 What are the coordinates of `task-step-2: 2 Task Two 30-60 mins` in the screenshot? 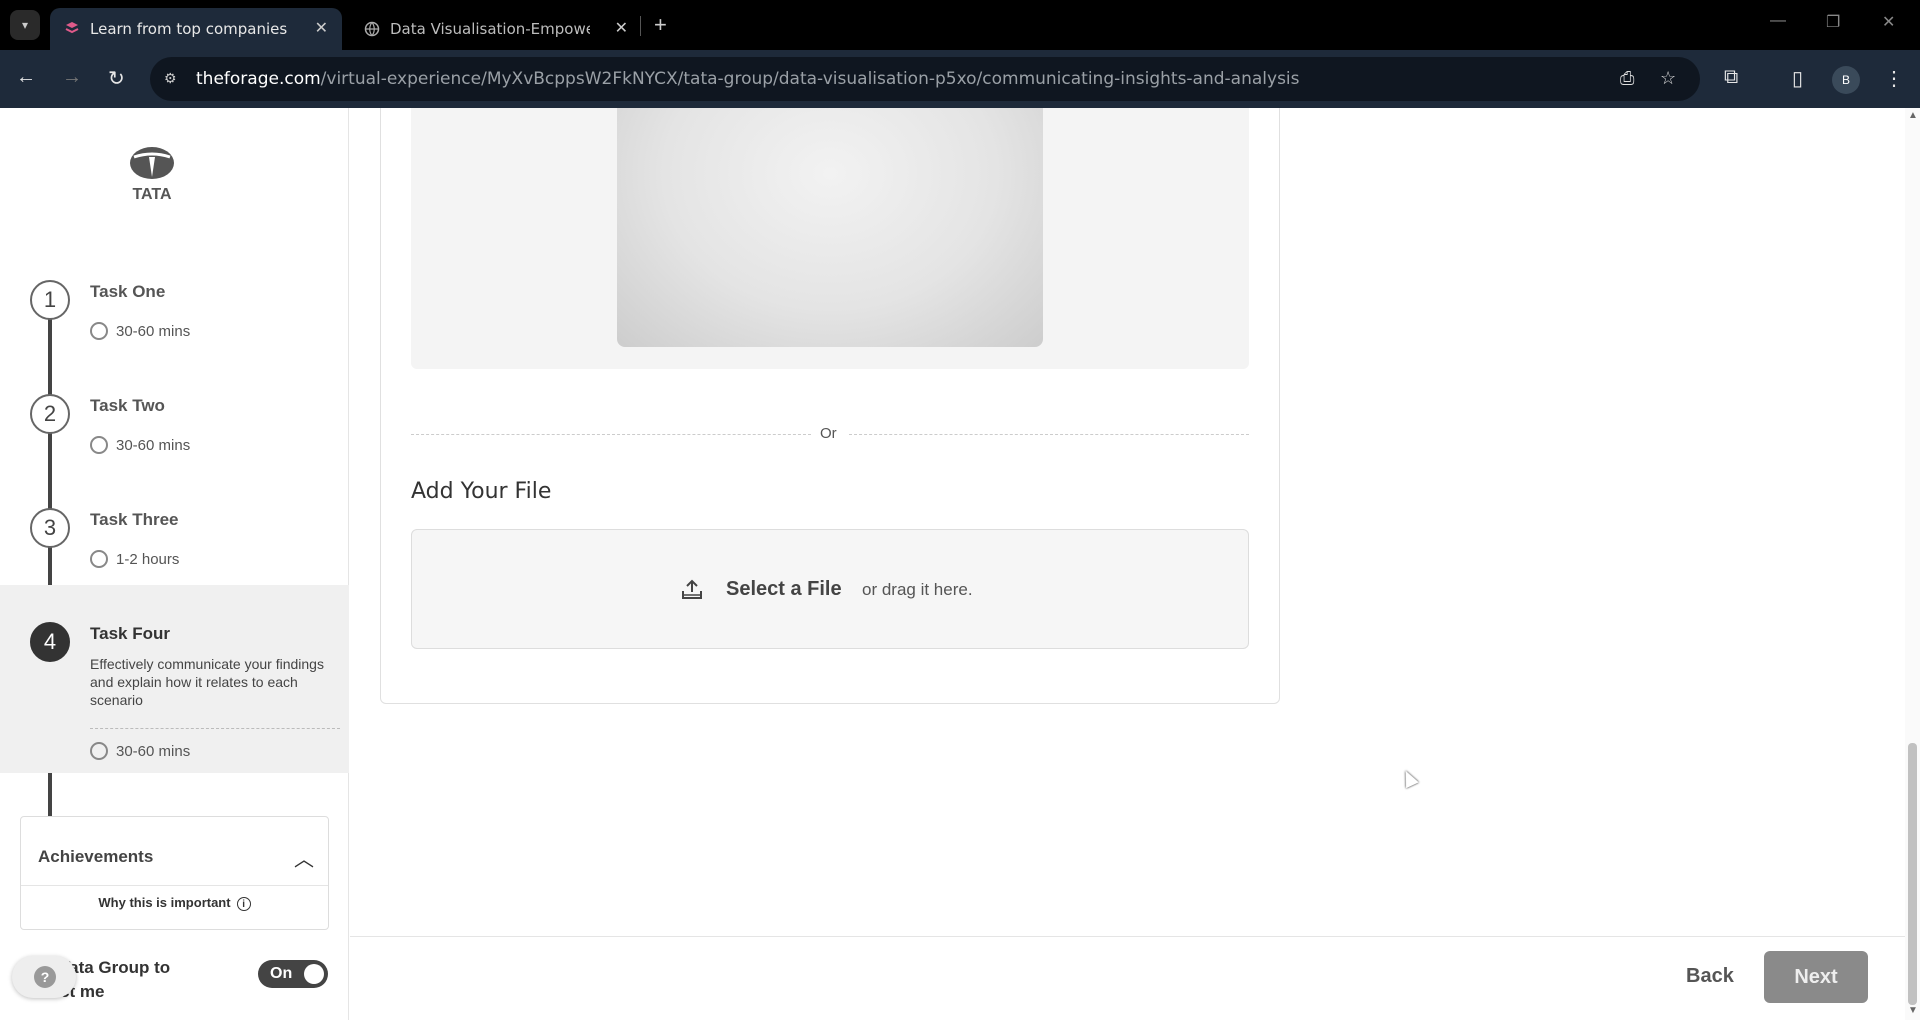 It's located at (174, 424).